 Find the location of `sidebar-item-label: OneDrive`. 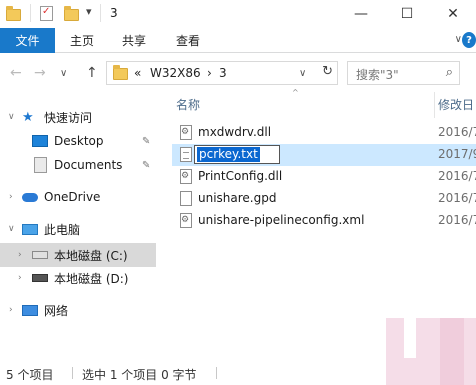

sidebar-item-label: OneDrive is located at coordinates (72, 197).